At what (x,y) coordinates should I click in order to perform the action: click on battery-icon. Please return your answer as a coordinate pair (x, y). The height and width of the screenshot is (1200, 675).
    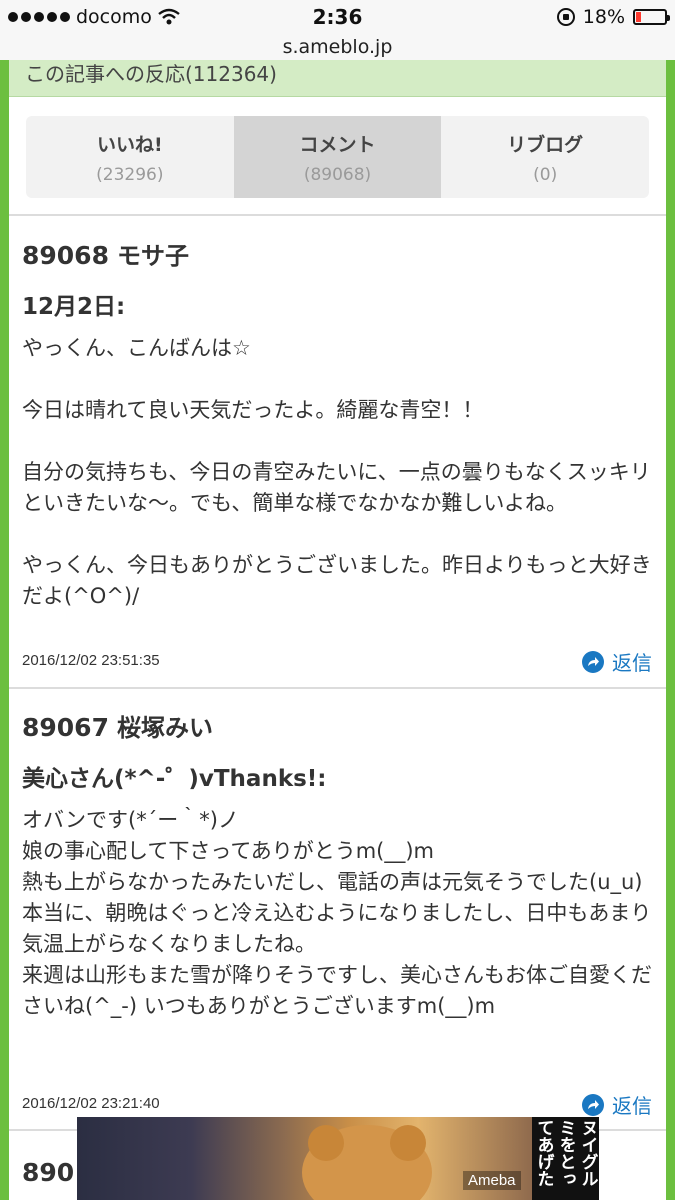
    Looking at the image, I should click on (651, 17).